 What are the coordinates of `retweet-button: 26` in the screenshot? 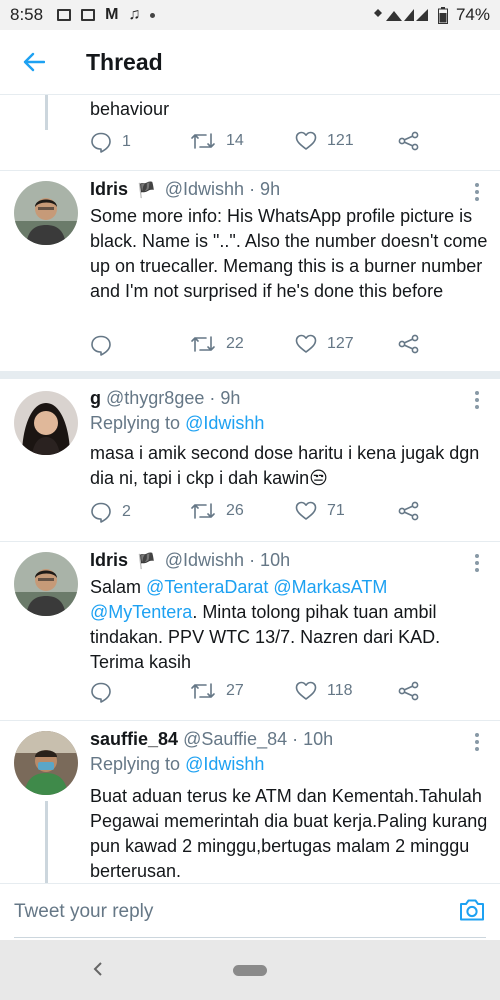 It's located at (217, 511).